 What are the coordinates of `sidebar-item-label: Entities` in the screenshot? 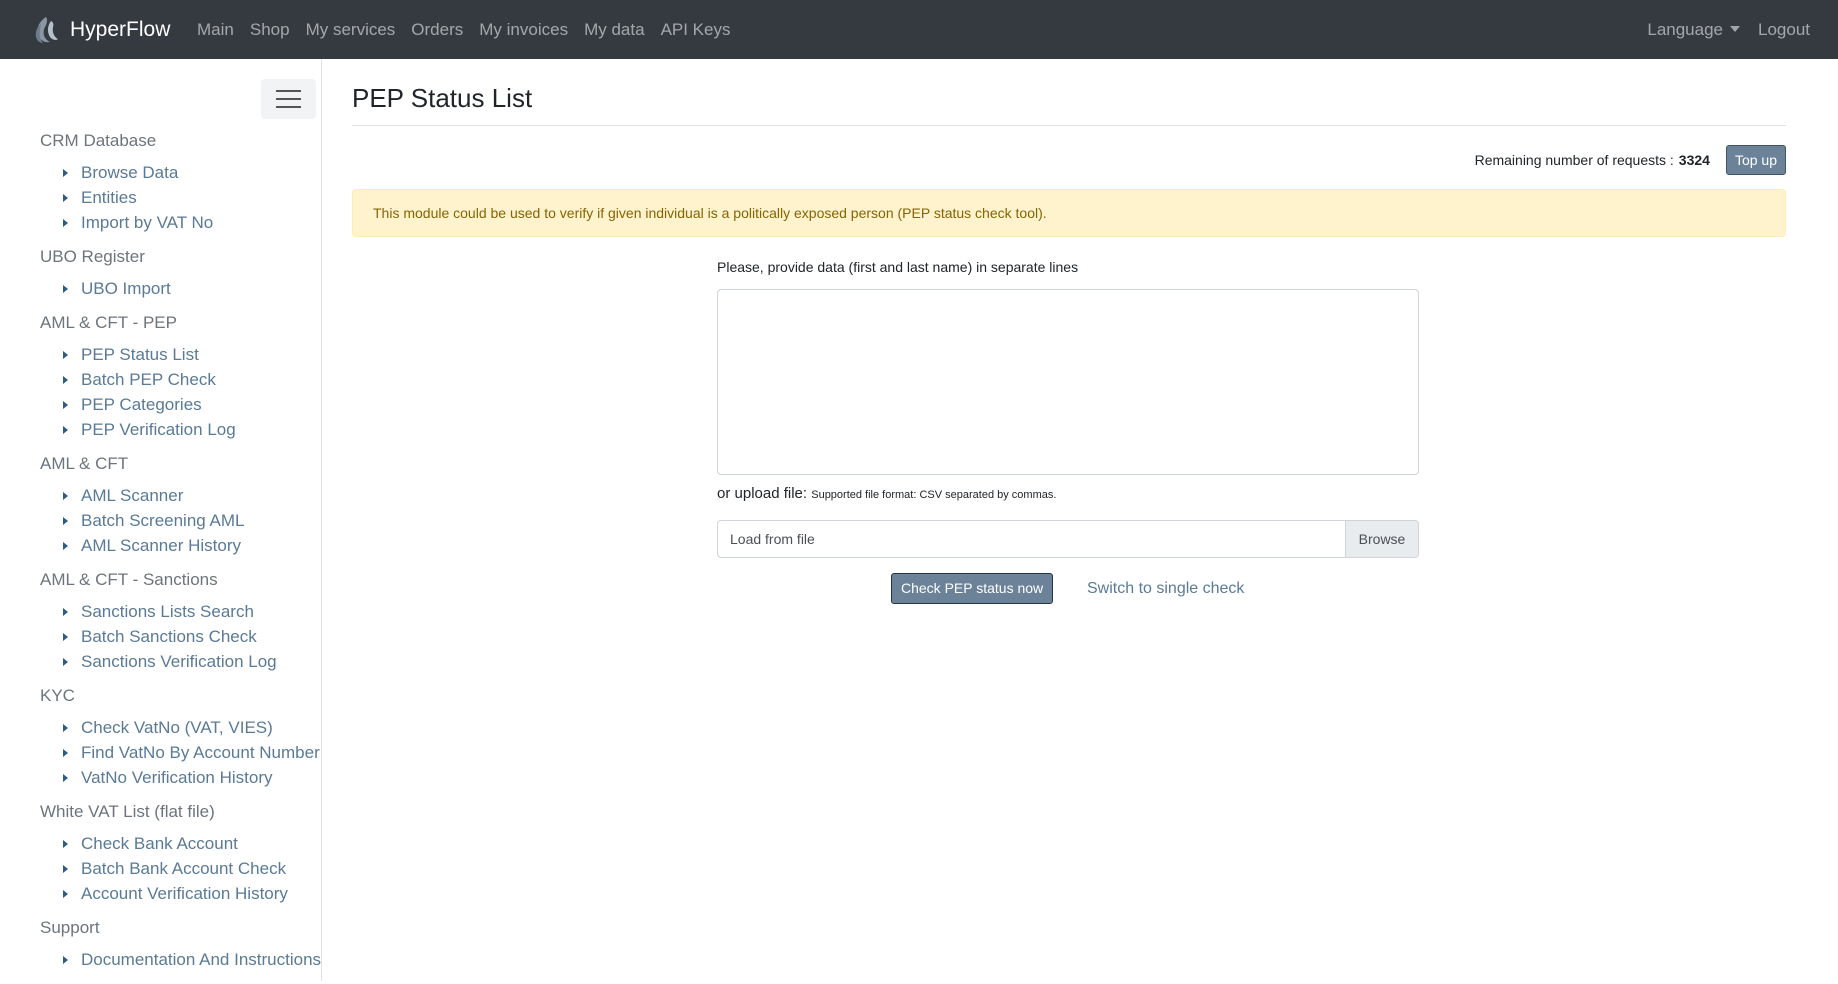 It's located at (109, 197).